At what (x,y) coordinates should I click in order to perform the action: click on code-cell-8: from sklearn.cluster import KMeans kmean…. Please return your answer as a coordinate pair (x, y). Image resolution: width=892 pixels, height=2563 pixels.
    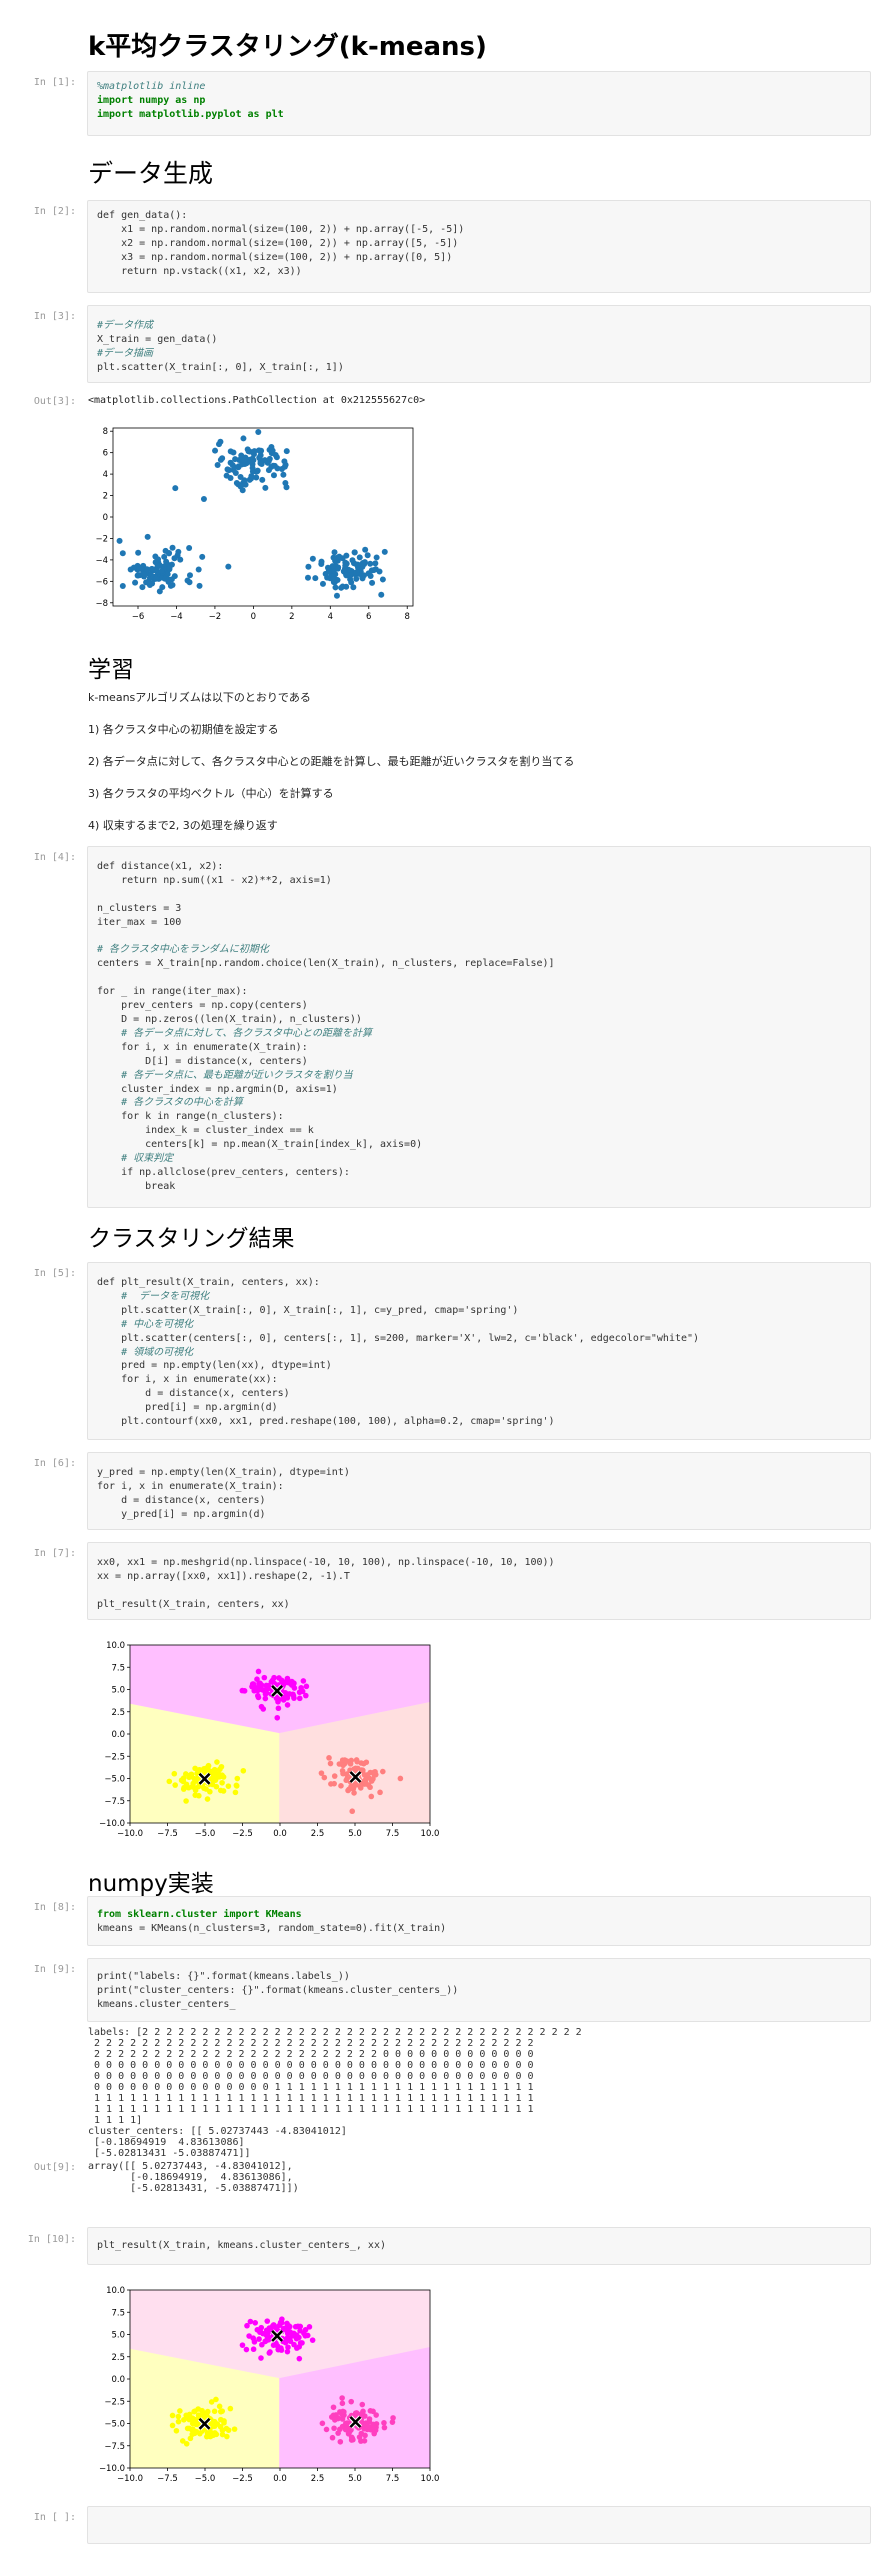
    Looking at the image, I should click on (479, 1921).